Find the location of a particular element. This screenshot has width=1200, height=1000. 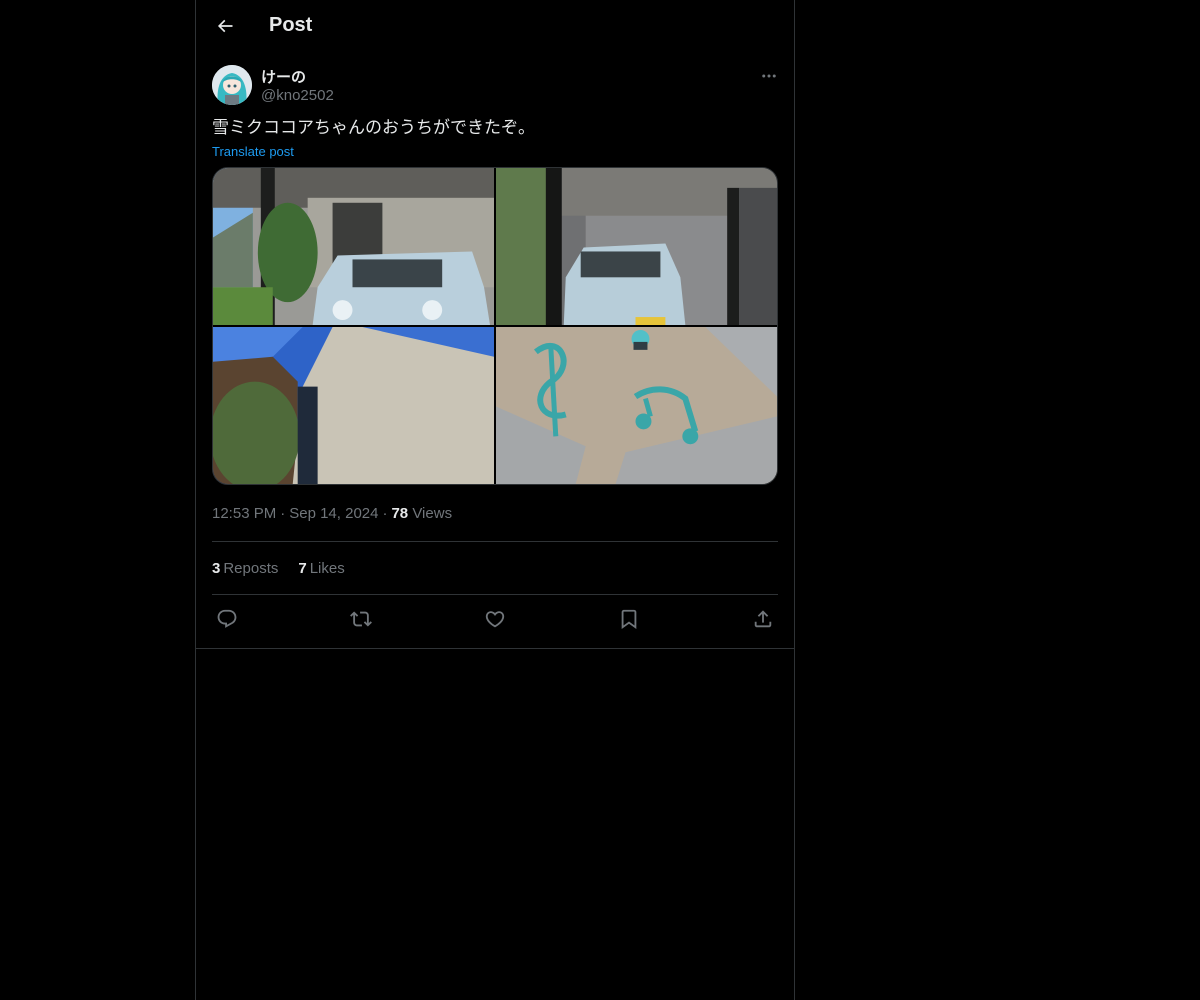

back-button is located at coordinates (225, 26).